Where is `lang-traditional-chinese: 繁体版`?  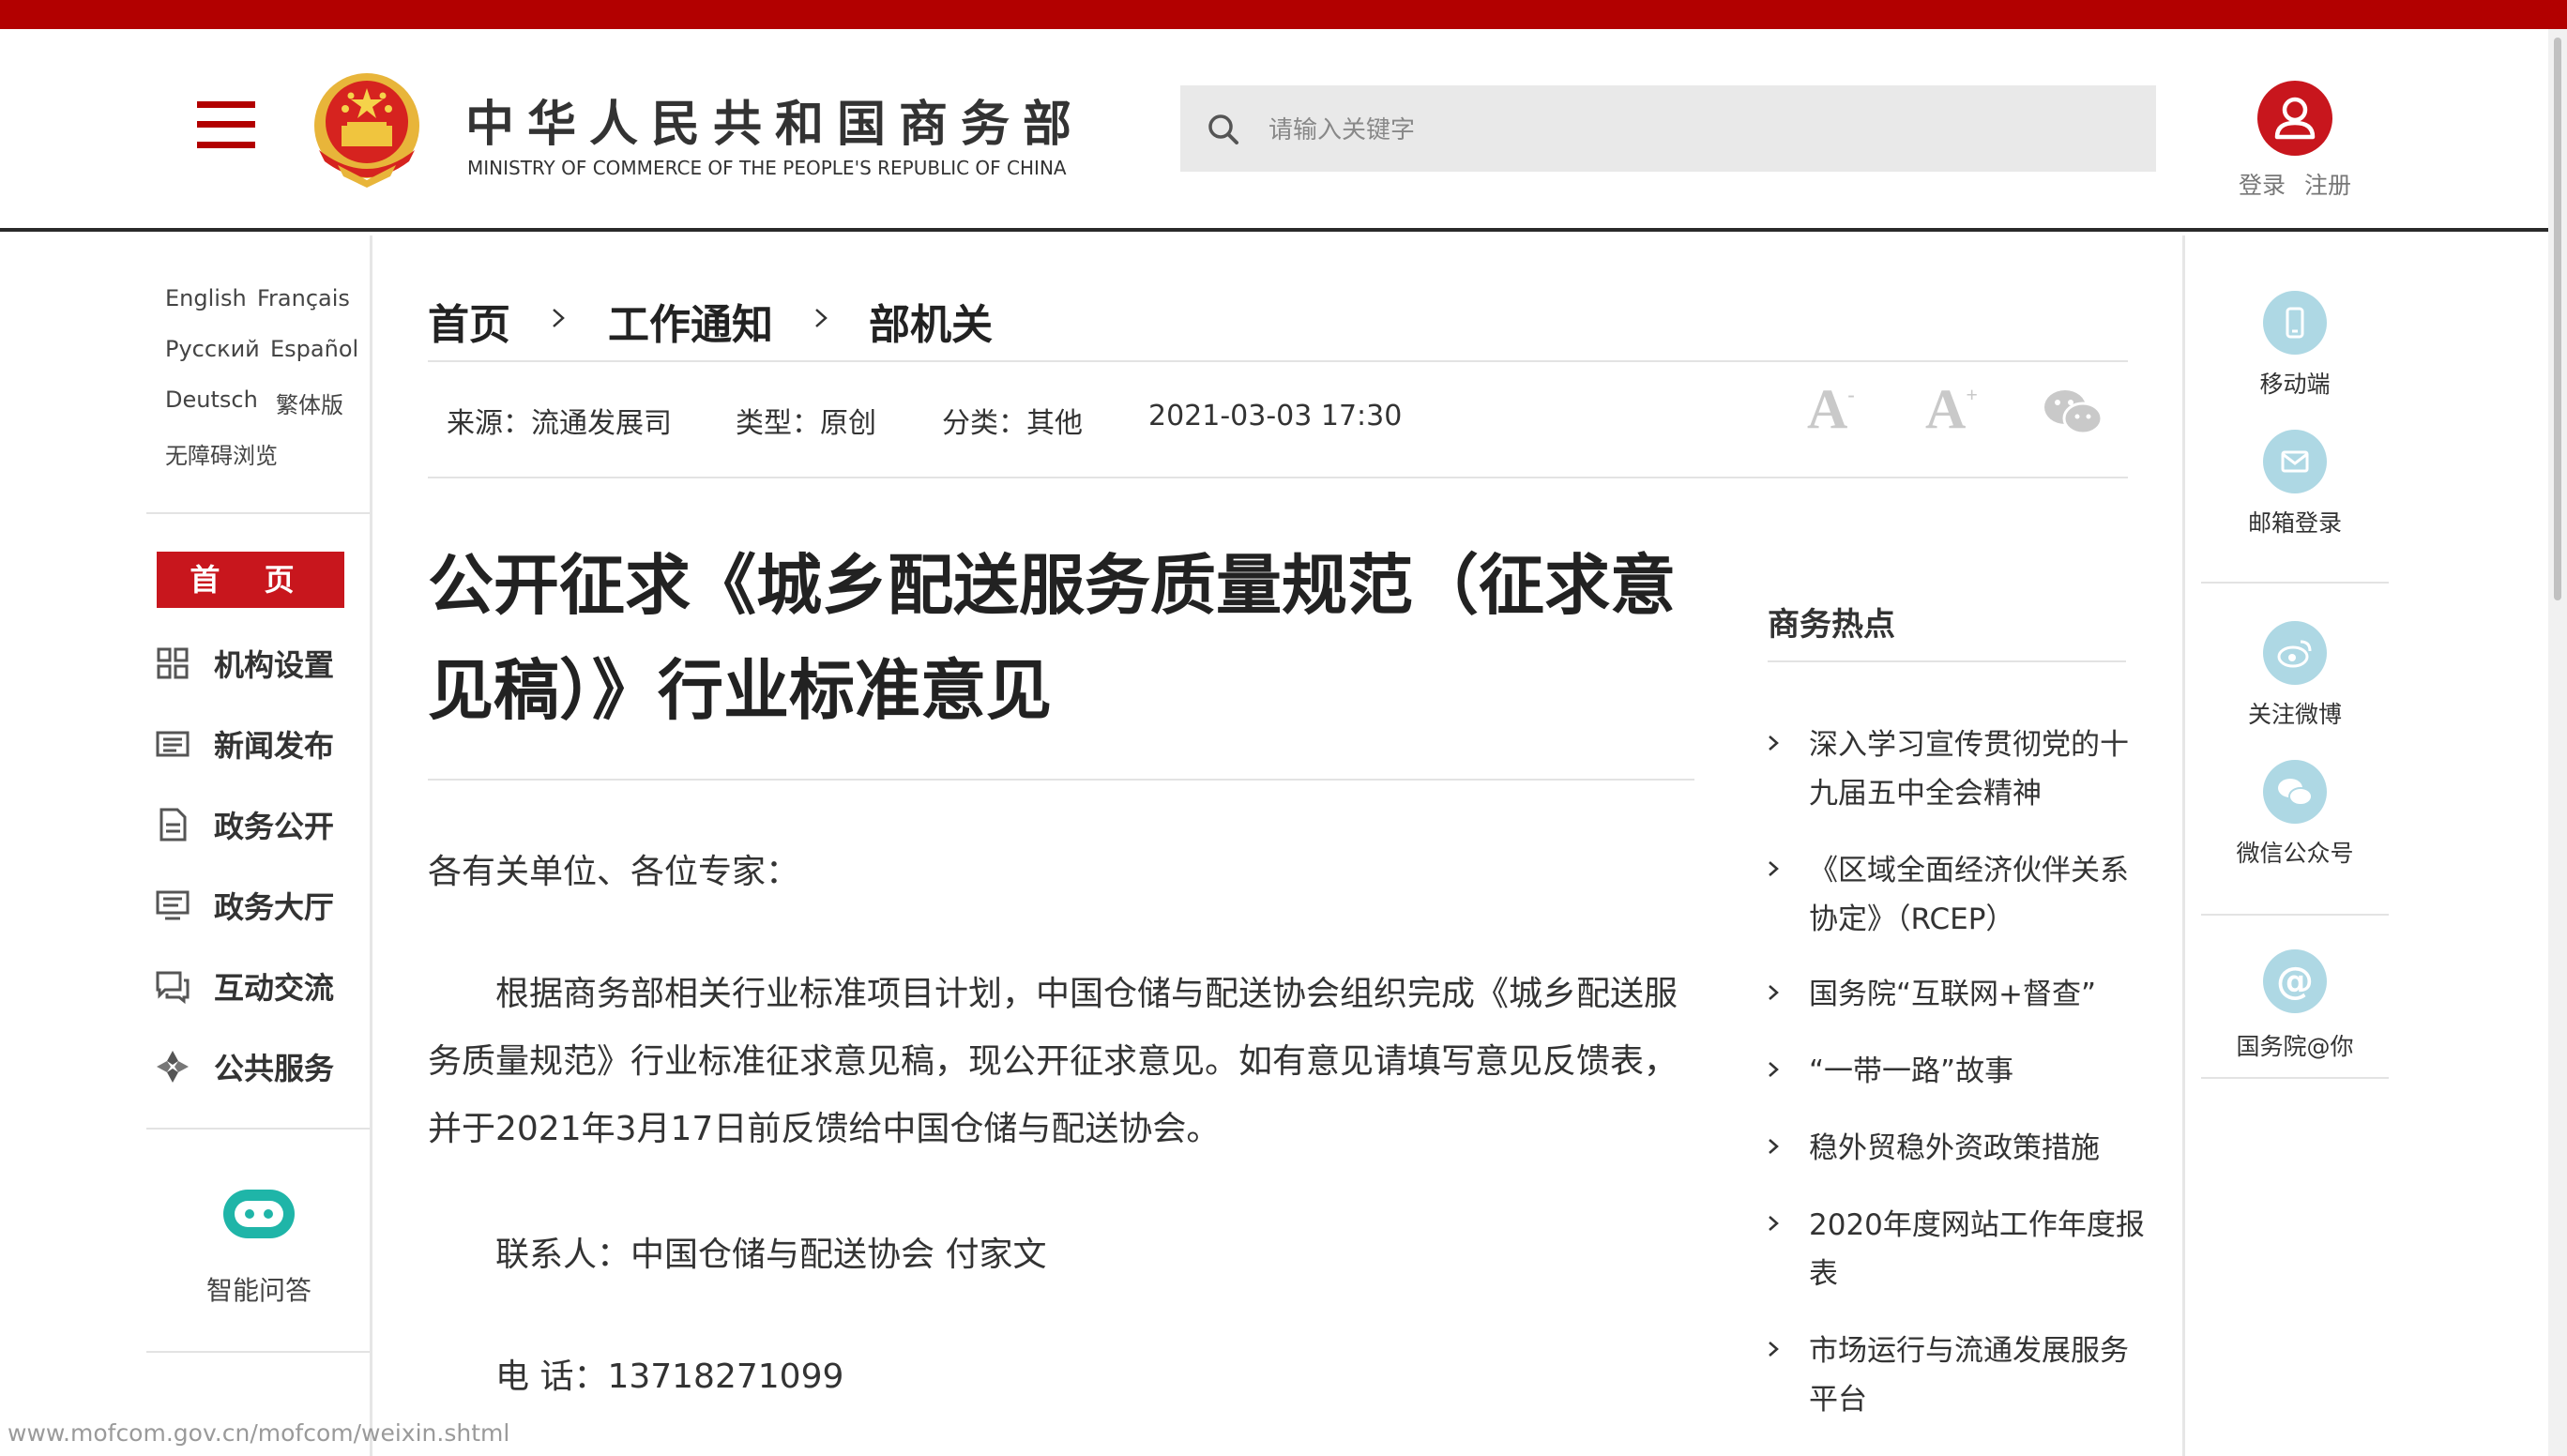 lang-traditional-chinese: 繁体版 is located at coordinates (309, 403).